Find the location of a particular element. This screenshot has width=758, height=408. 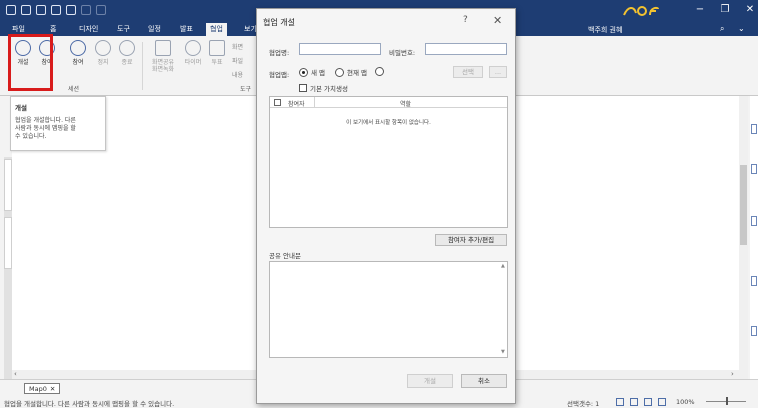

column-role: 역할 is located at coordinates (405, 103).